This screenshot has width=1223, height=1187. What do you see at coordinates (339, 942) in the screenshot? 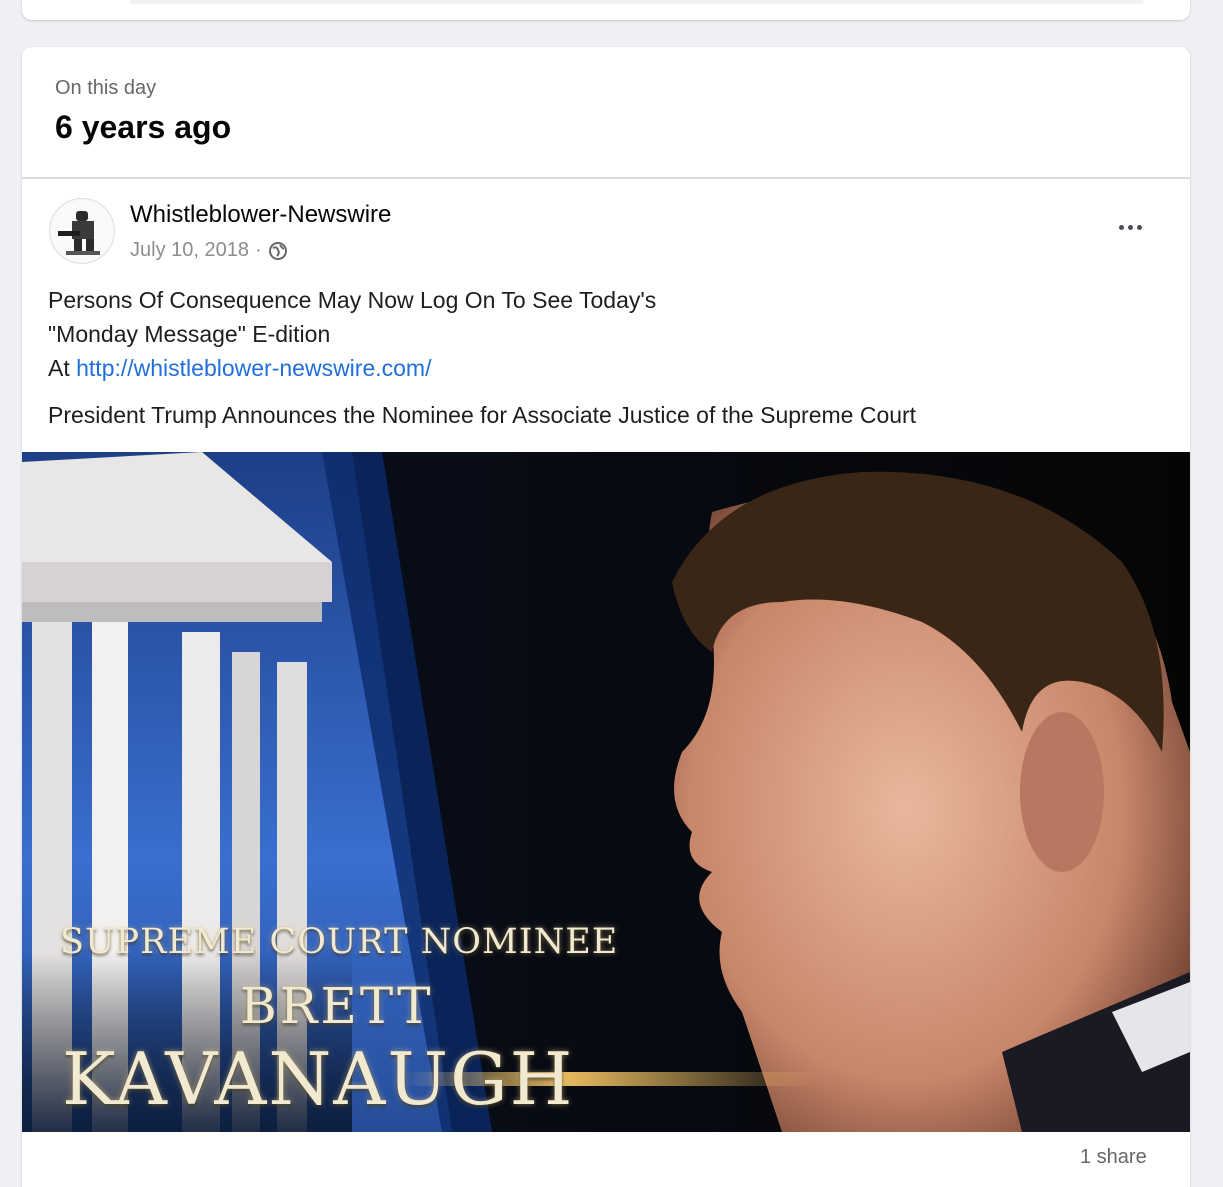
I see `image-caption-title: SUPREME COURT NOMINEE` at bounding box center [339, 942].